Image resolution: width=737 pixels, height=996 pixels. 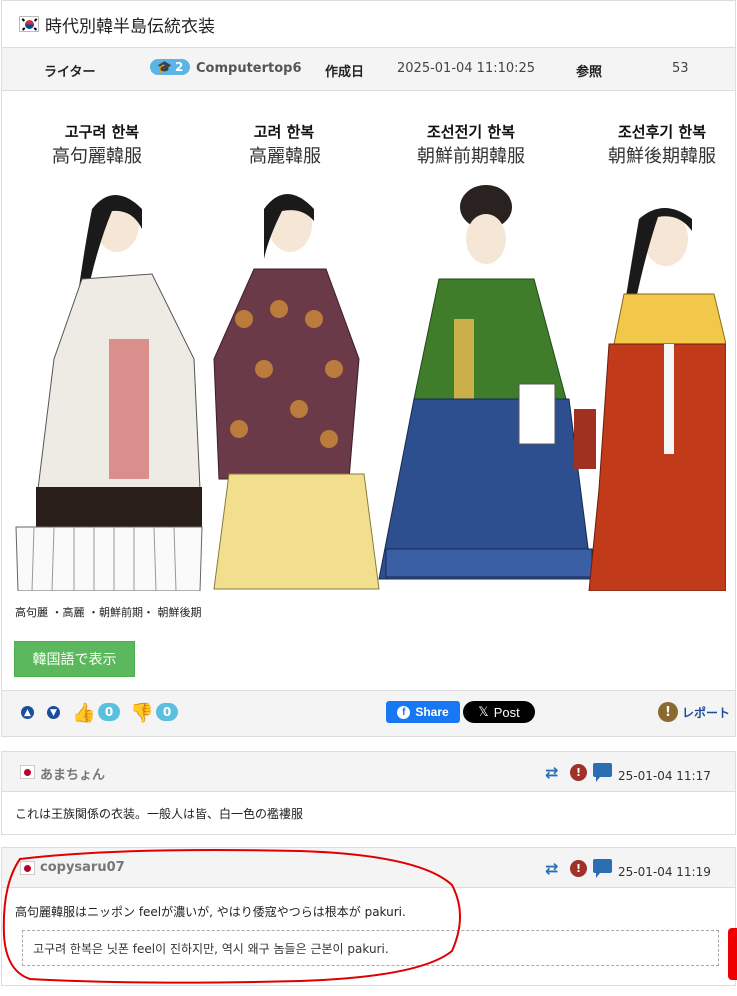 I want to click on upvote-count: 0, so click(x=109, y=712).